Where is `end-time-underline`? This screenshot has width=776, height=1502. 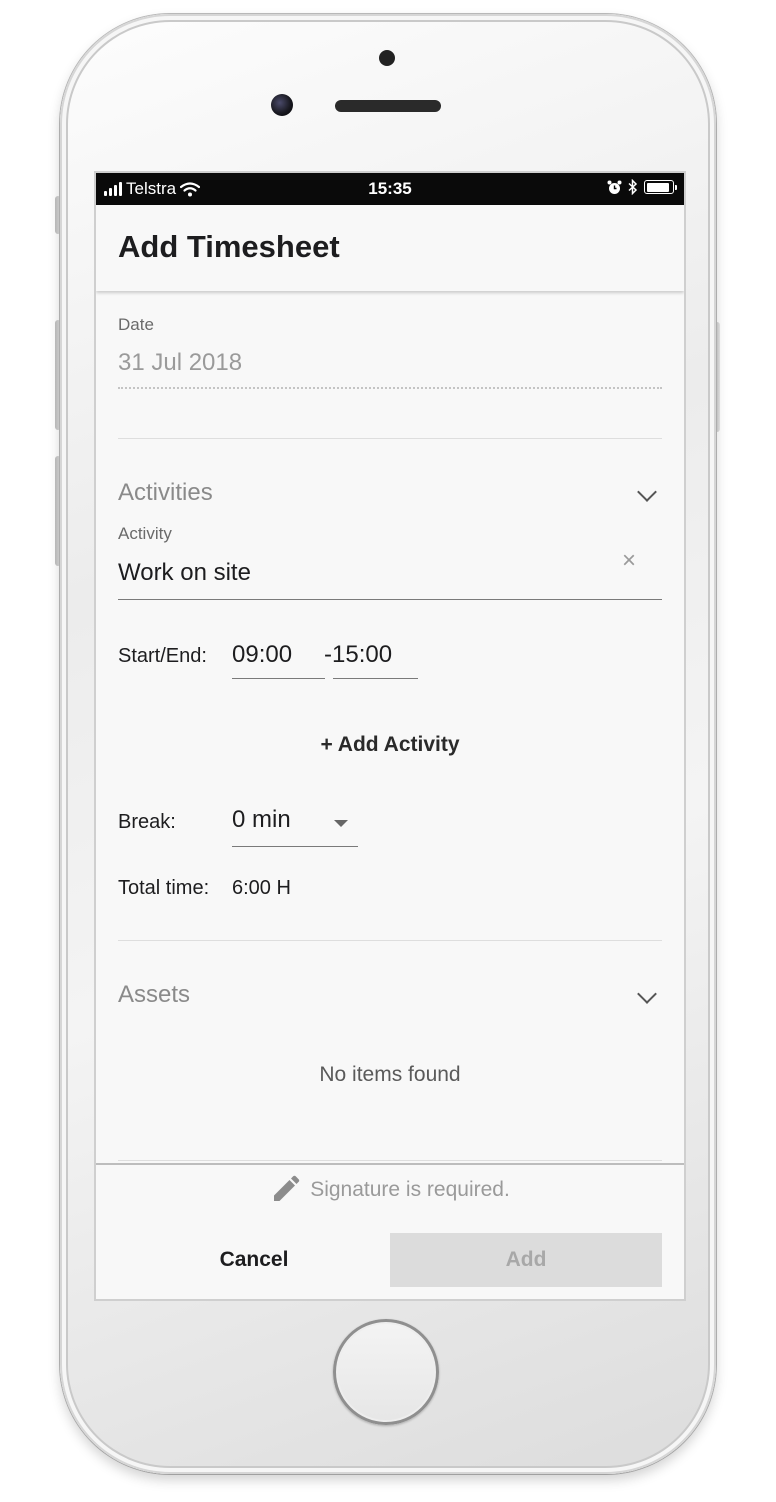
end-time-underline is located at coordinates (375, 678).